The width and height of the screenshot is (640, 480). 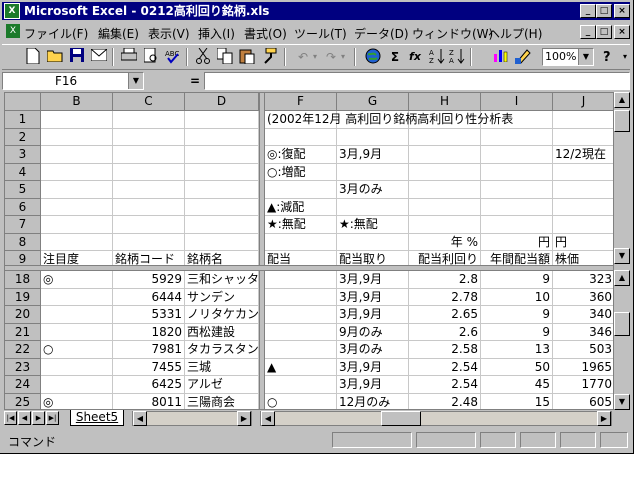 I want to click on column-header-c: C, so click(x=149, y=102).